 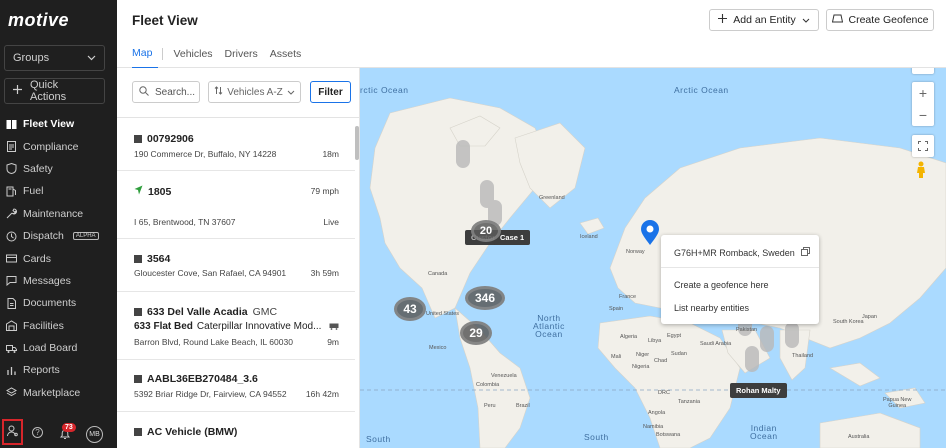 What do you see at coordinates (152, 259) in the screenshot?
I see `list-item-title: 3564` at bounding box center [152, 259].